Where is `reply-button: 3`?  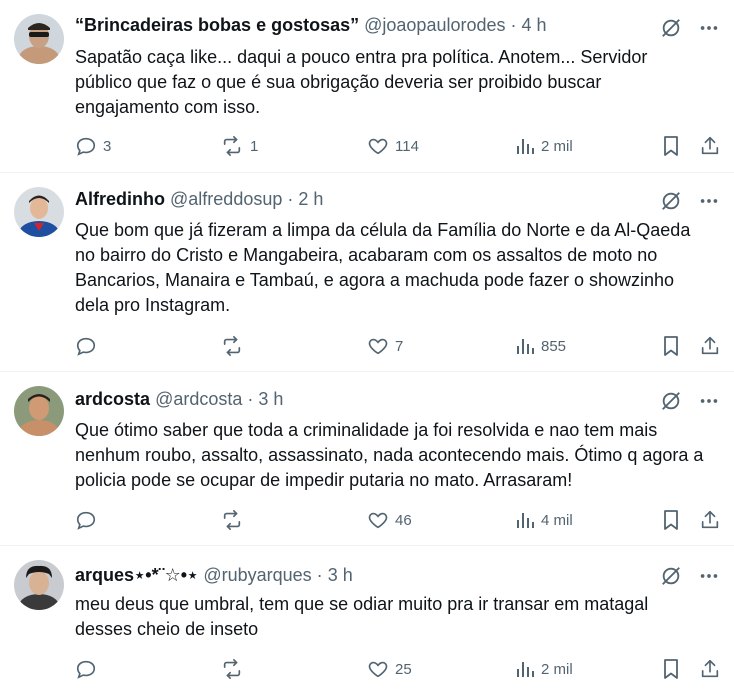 reply-button: 3 is located at coordinates (93, 146).